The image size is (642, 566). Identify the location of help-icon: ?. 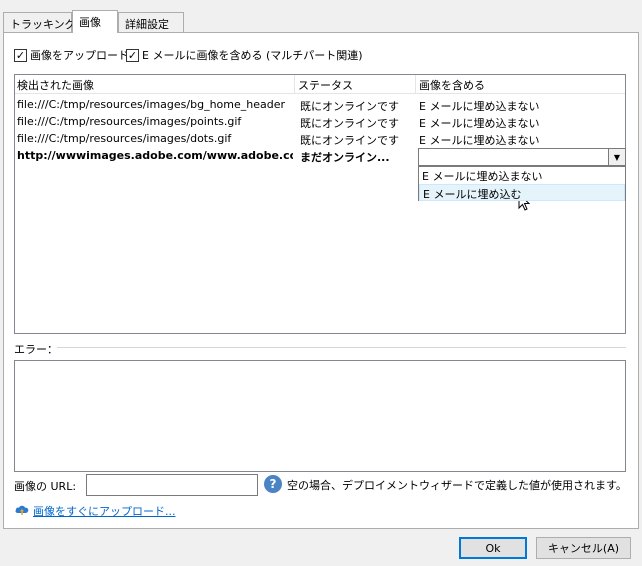
(273, 484).